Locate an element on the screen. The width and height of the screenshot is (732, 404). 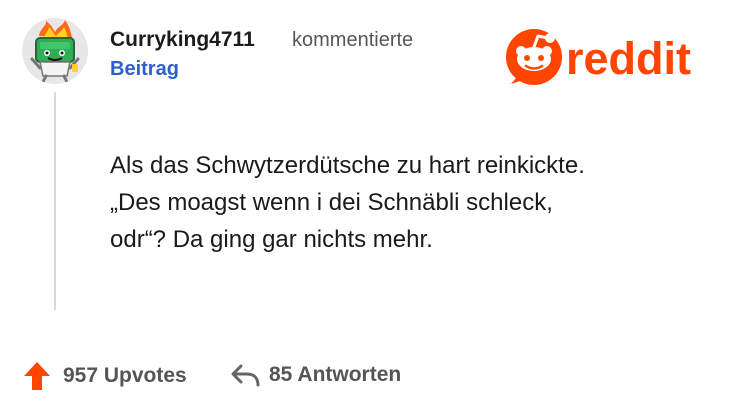
snoo-icon is located at coordinates (534, 57).